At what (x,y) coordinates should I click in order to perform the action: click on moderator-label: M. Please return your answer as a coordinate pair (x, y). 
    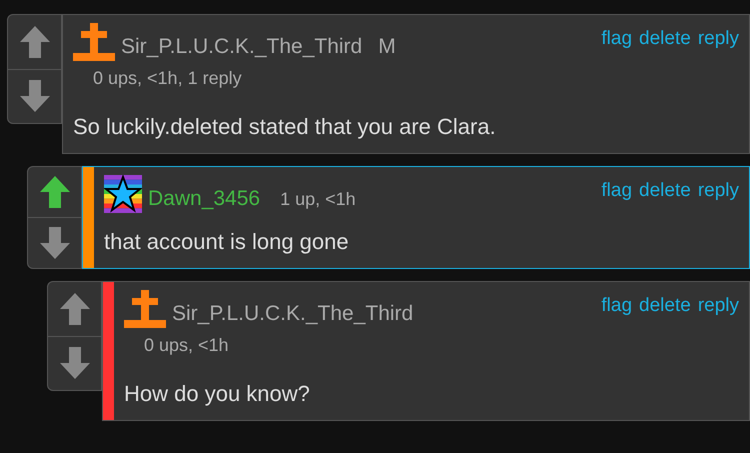
    Looking at the image, I should click on (387, 47).